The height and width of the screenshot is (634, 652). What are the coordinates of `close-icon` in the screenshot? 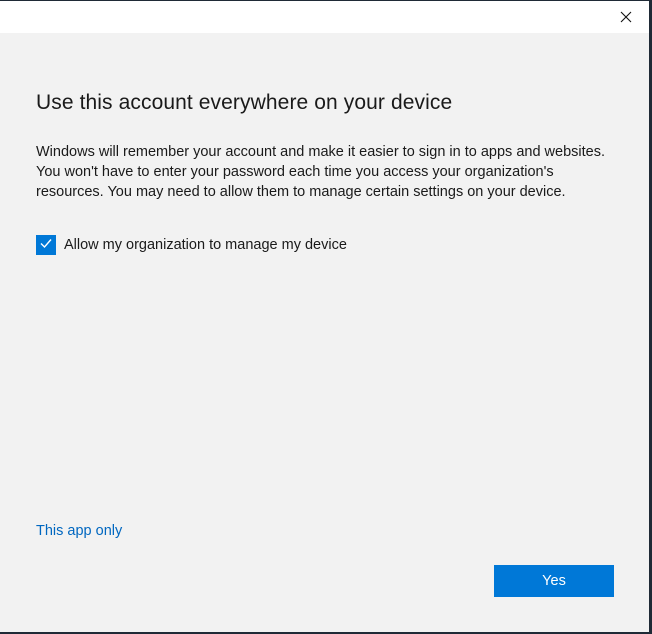 It's located at (626, 17).